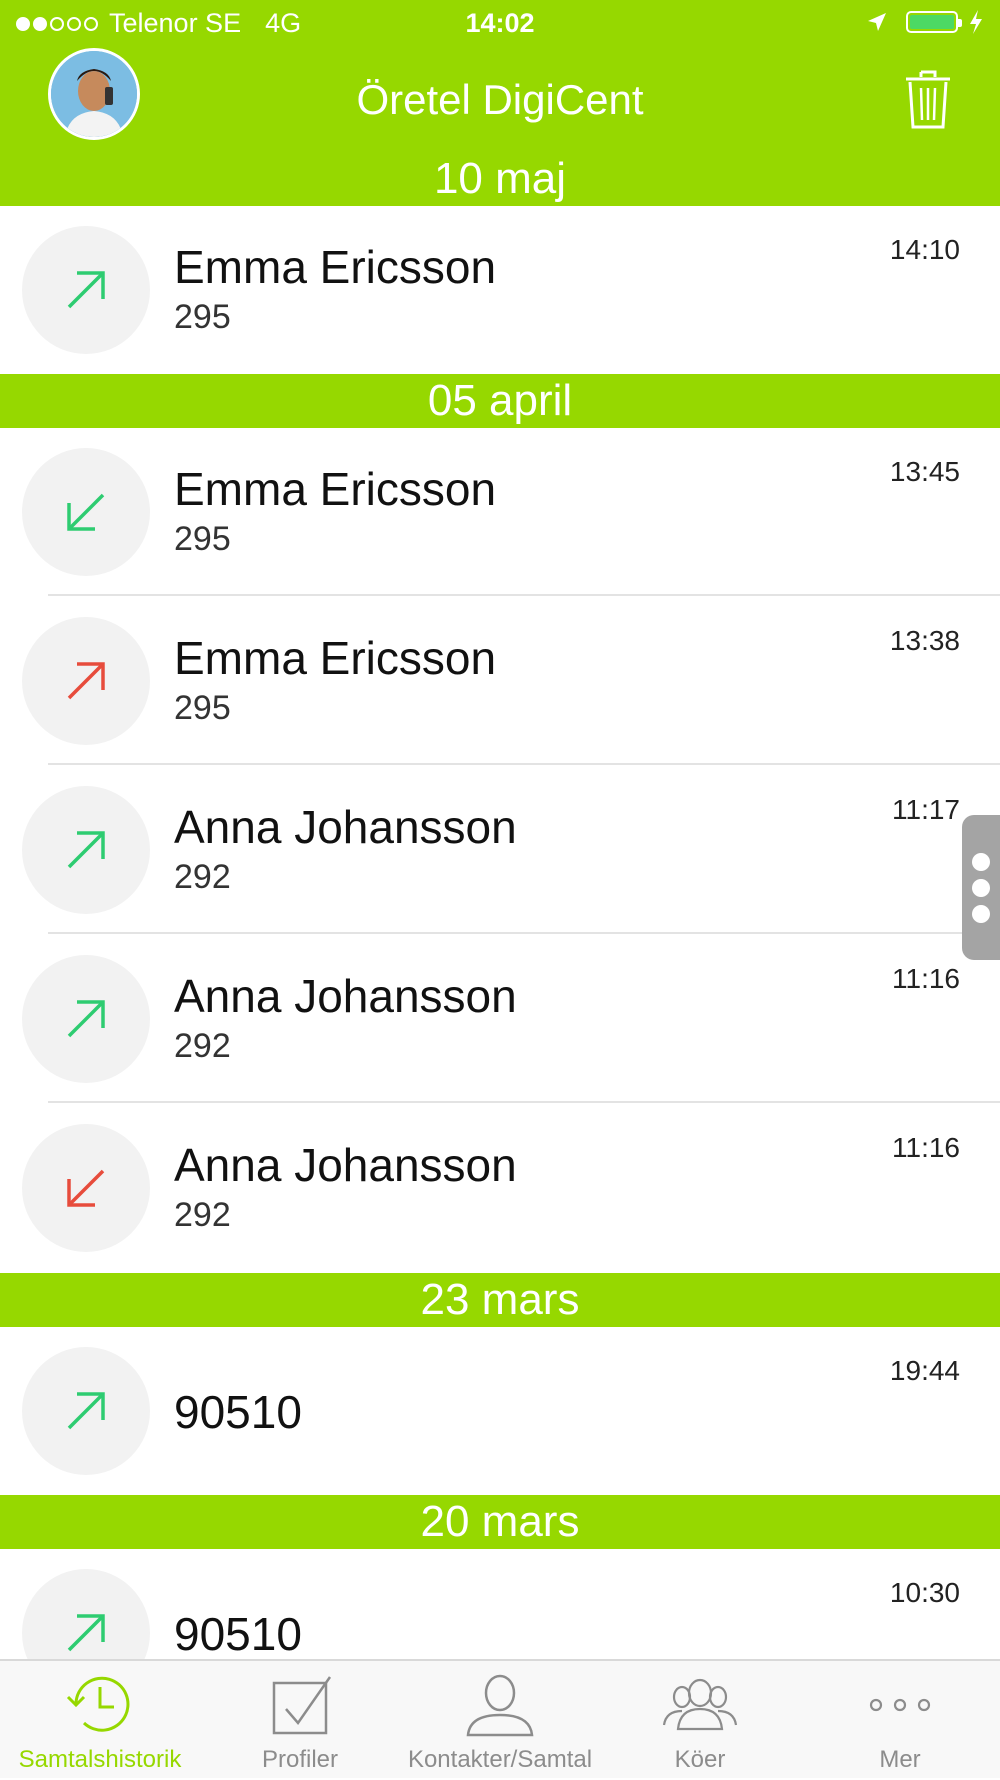 The height and width of the screenshot is (1780, 1000). I want to click on tab-samtalshistorik: Samtalshistorik, so click(100, 1720).